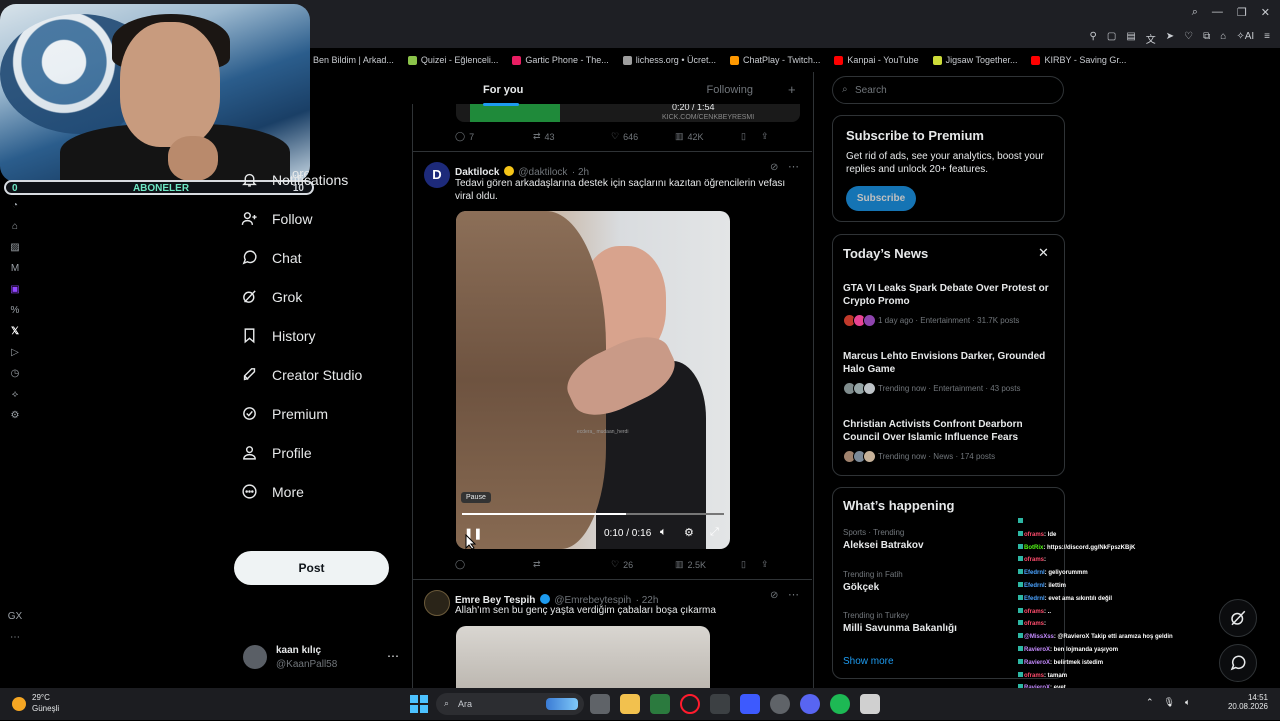 The height and width of the screenshot is (721, 1280). What do you see at coordinates (325, 491) in the screenshot?
I see `nav-item-more: More` at bounding box center [325, 491].